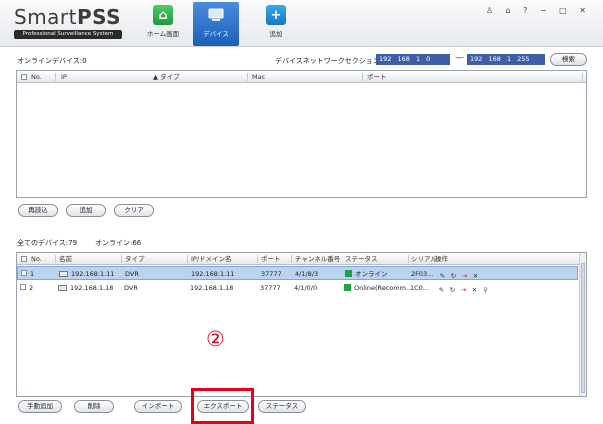 The image size is (603, 424). What do you see at coordinates (213, 274) in the screenshot?
I see `row-ip: 192.168.1.11` at bounding box center [213, 274].